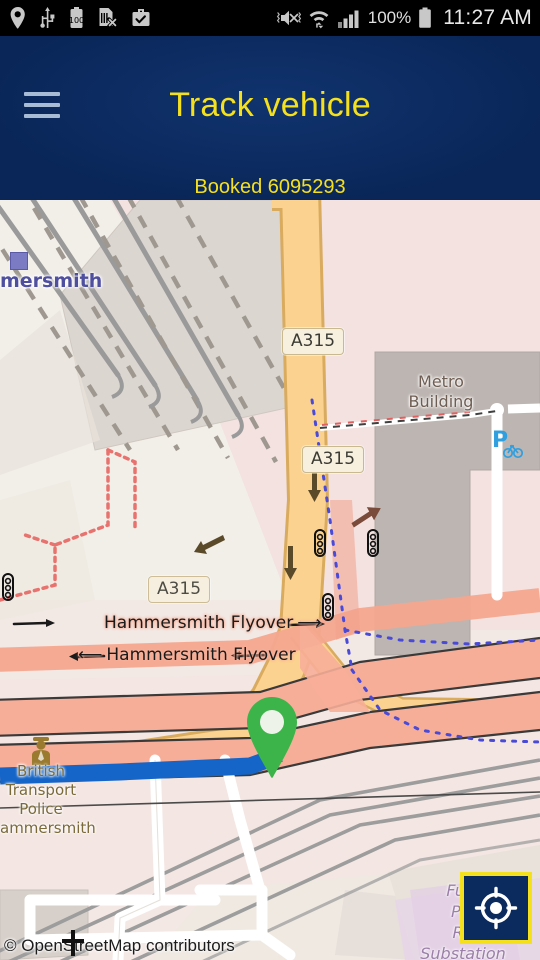 The width and height of the screenshot is (540, 960). I want to click on work-profile-icon, so click(141, 17).